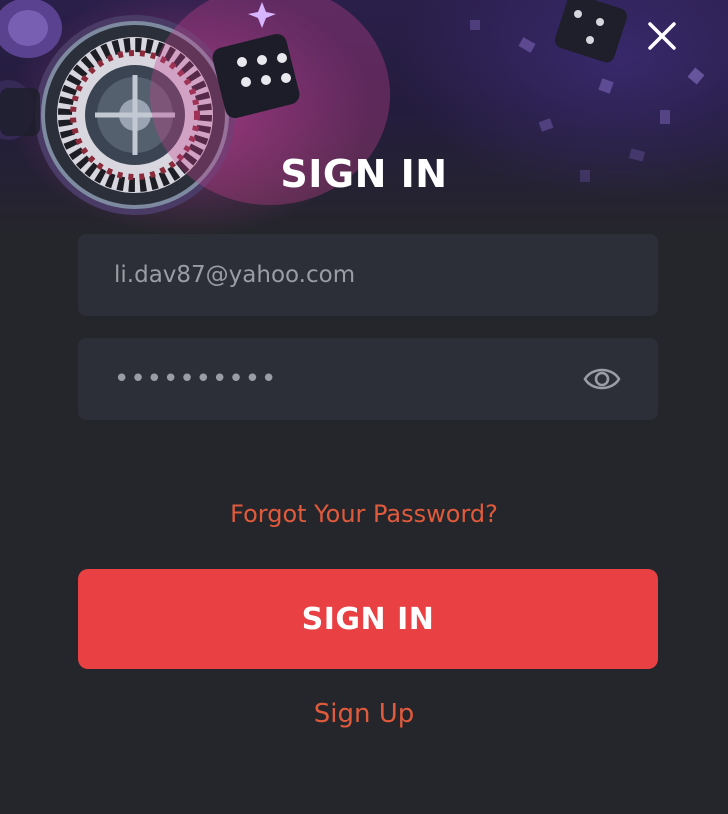  I want to click on email-field, so click(368, 275).